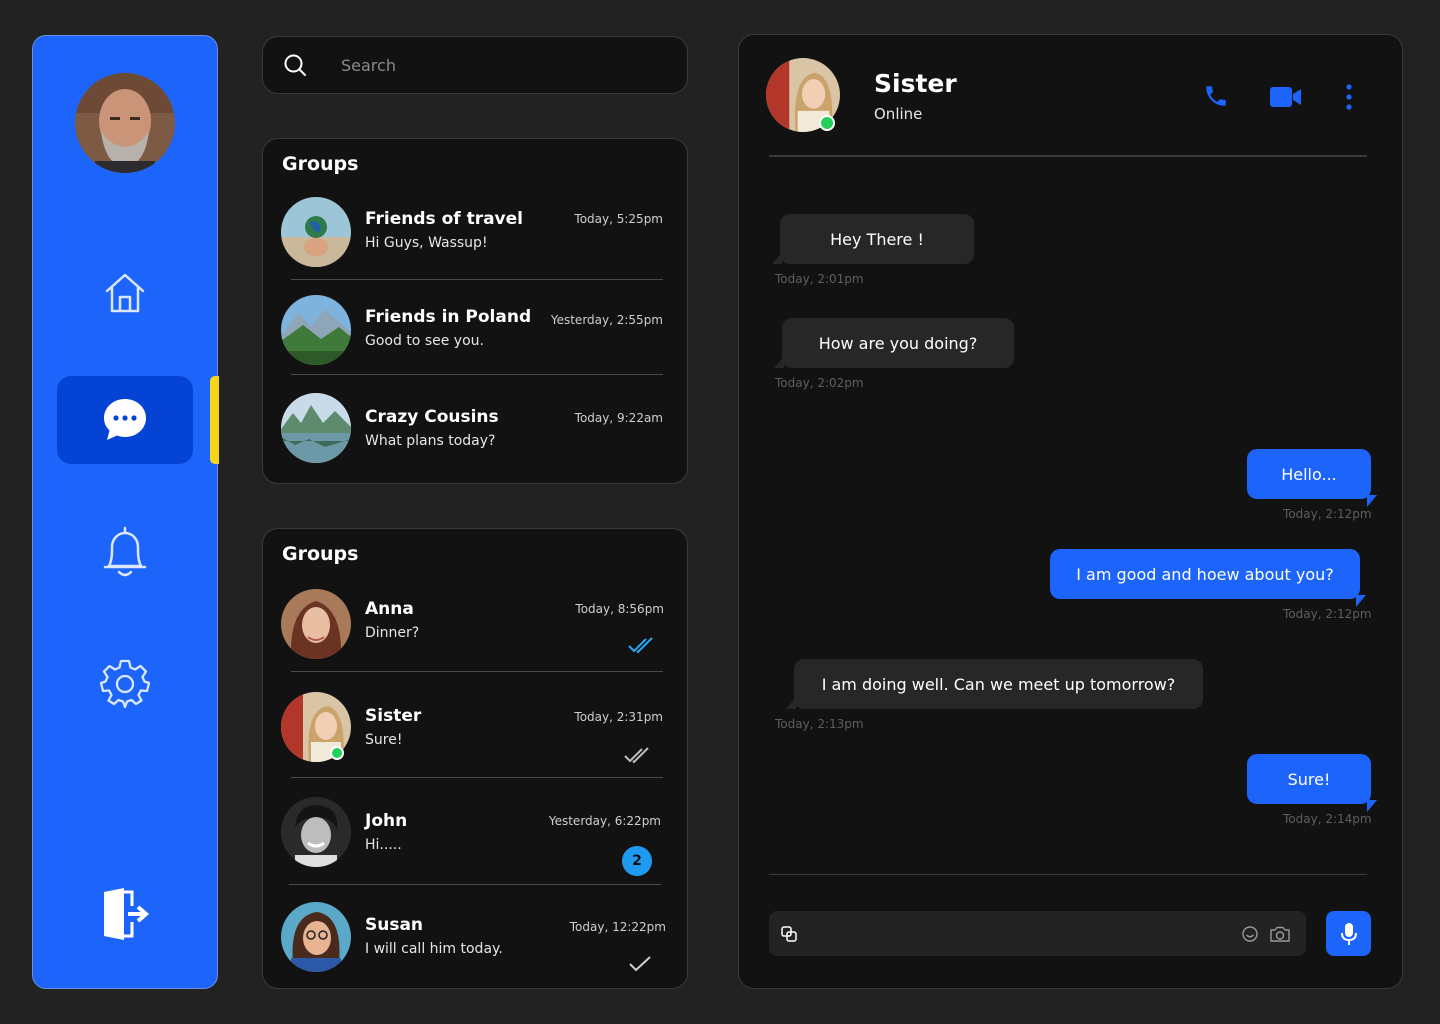 Image resolution: width=1440 pixels, height=1024 pixels. I want to click on chats-panel-title: Groups, so click(320, 554).